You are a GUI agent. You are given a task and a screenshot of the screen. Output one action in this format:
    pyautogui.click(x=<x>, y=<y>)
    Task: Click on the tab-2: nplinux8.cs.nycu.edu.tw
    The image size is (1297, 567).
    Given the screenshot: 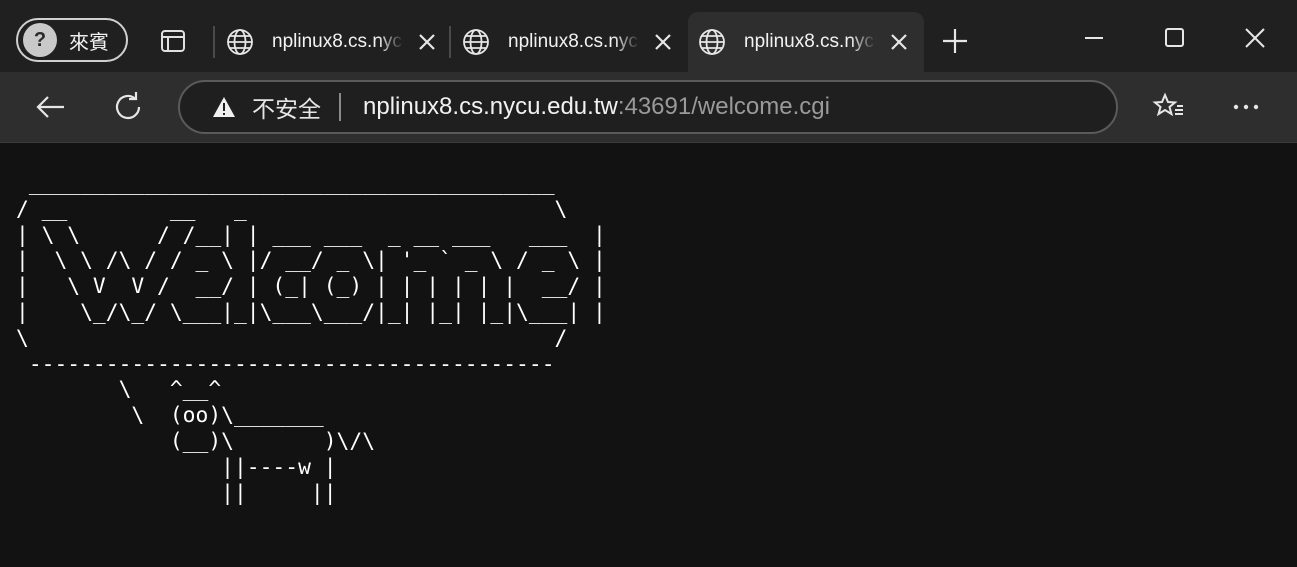 What is the action you would take?
    pyautogui.click(x=568, y=42)
    